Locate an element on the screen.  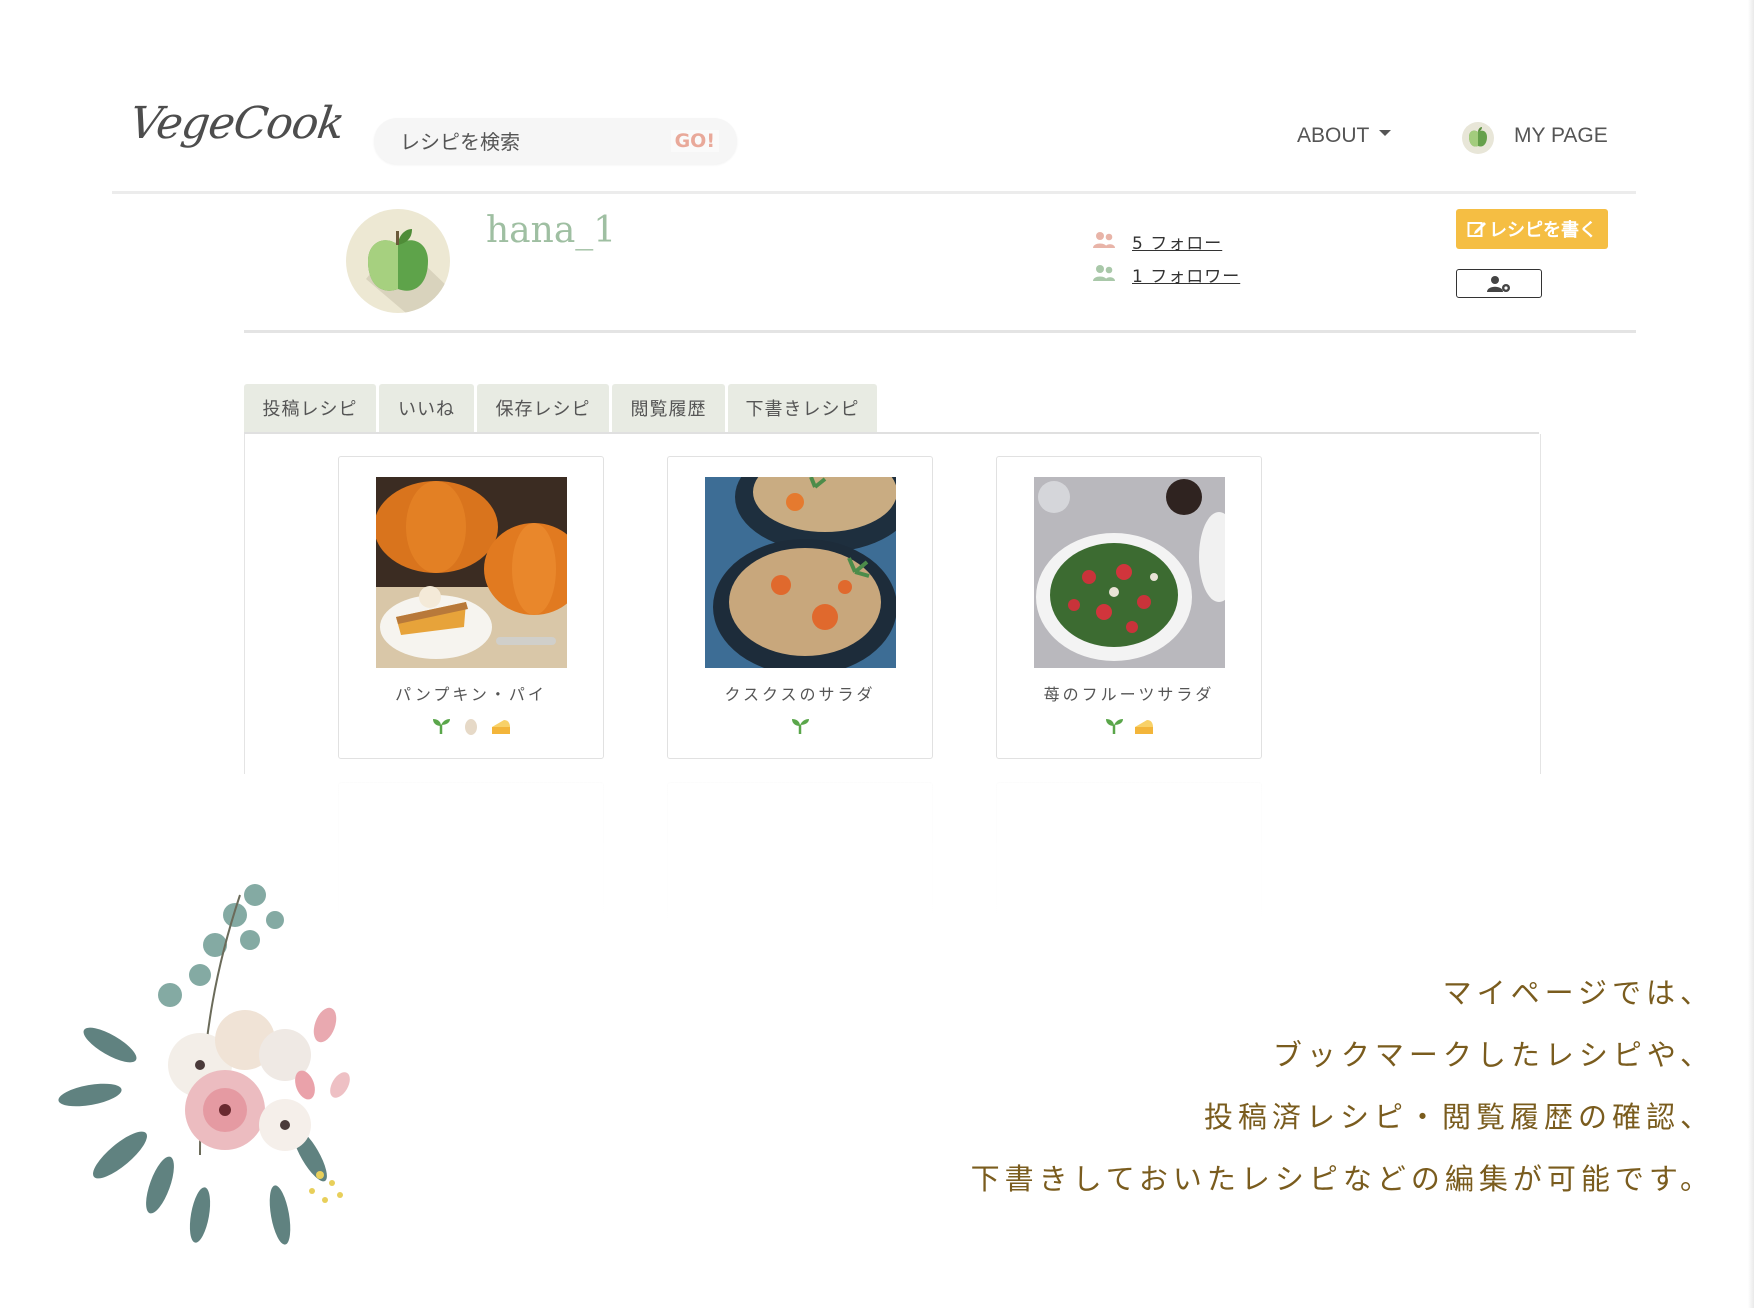
recipe-card: 苺のフルーツサラダ is located at coordinates (1129, 607).